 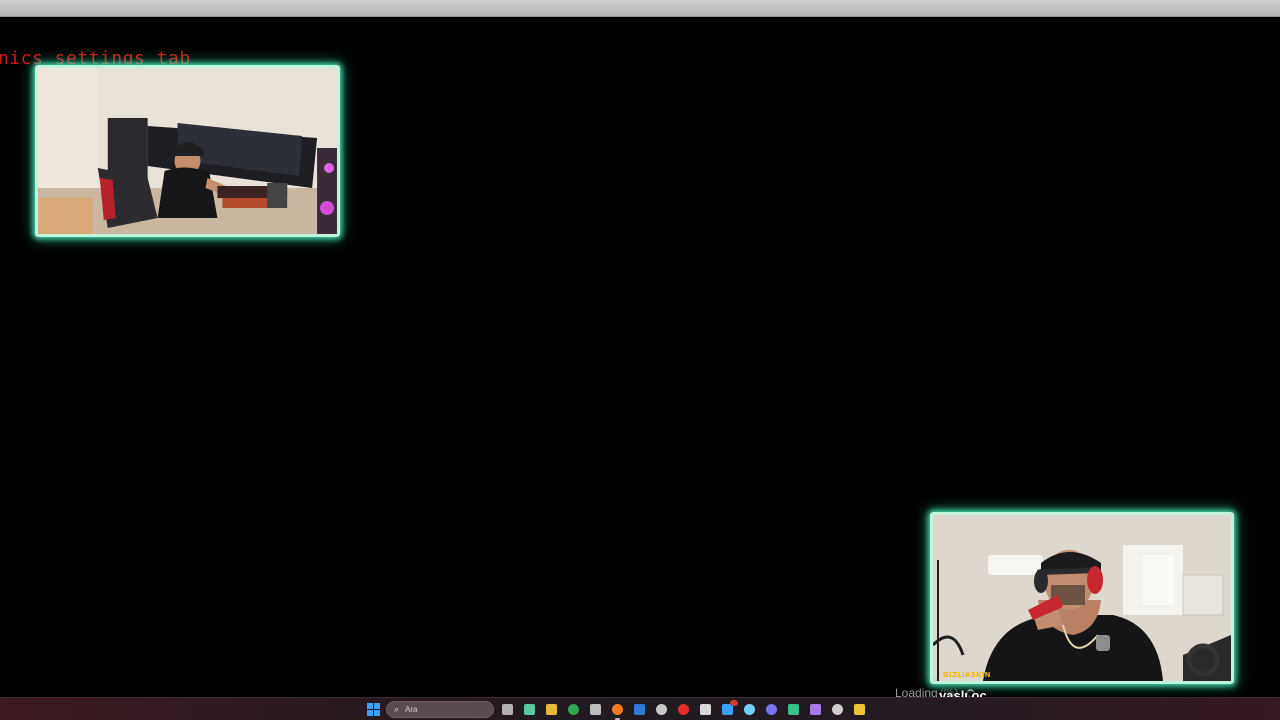 I want to click on network-app-icon, so click(x=749, y=709).